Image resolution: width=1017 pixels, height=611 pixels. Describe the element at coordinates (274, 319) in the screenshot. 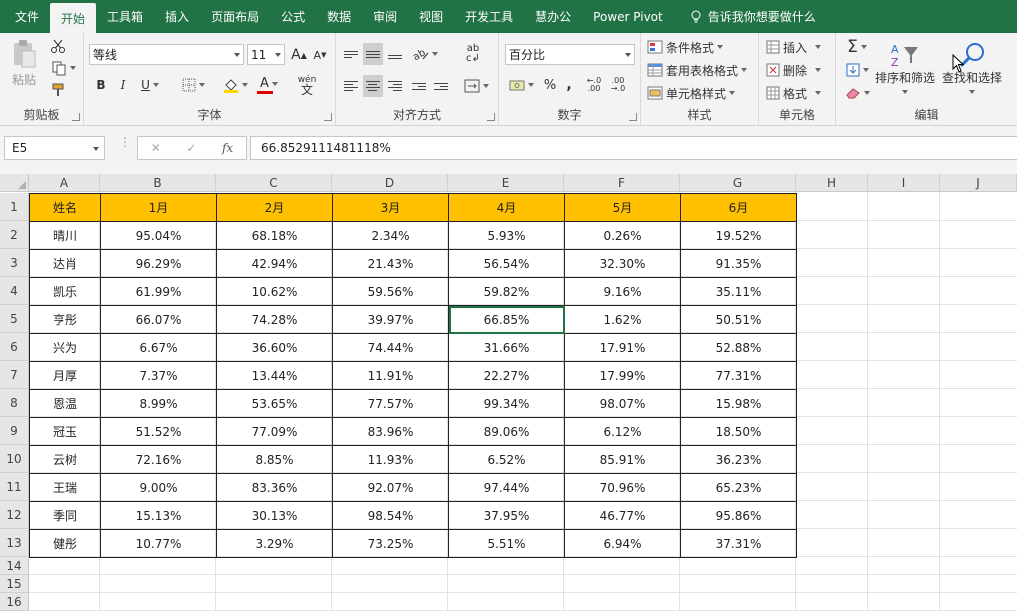

I see `cell-C5: 74.28%` at that location.